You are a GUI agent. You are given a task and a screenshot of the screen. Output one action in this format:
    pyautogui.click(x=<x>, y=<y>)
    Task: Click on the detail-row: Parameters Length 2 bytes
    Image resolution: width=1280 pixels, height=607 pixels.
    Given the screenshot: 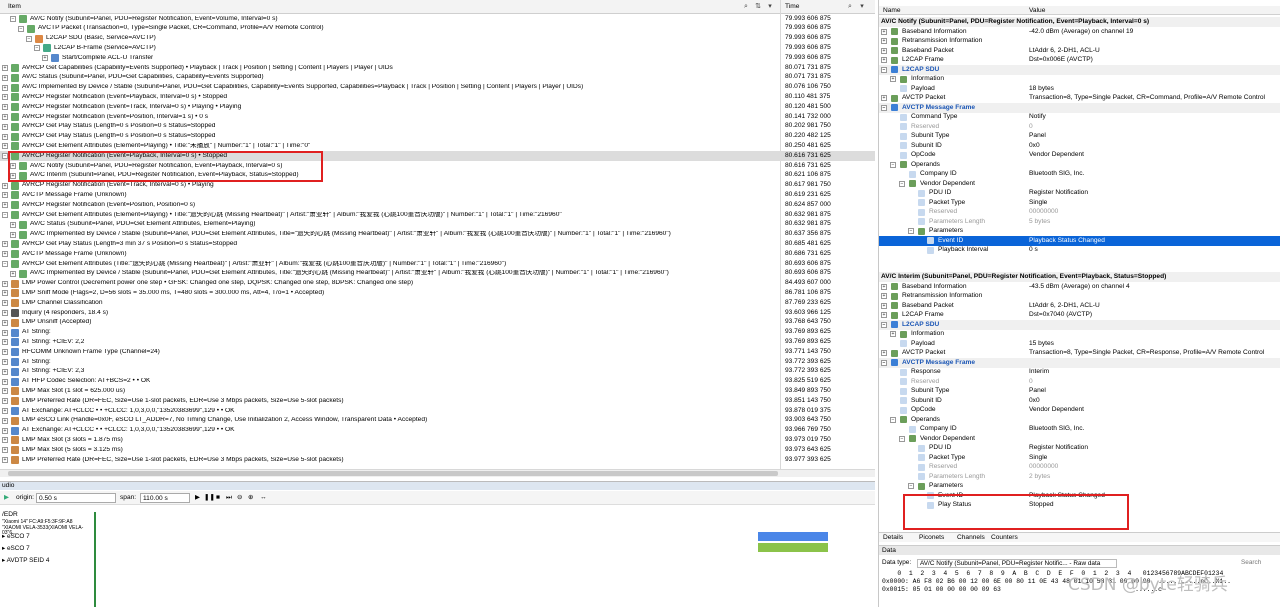 What is the action you would take?
    pyautogui.click(x=1079, y=477)
    